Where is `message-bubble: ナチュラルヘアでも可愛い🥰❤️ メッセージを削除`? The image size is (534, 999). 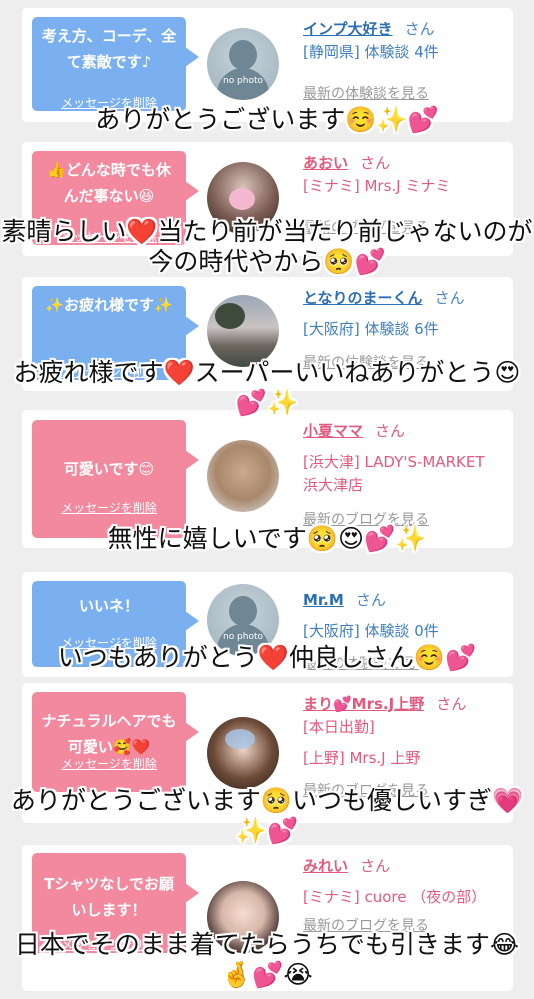
message-bubble: ナチュラルヘアでも可愛い🥰❤️ メッセージを削除 is located at coordinates (115, 742).